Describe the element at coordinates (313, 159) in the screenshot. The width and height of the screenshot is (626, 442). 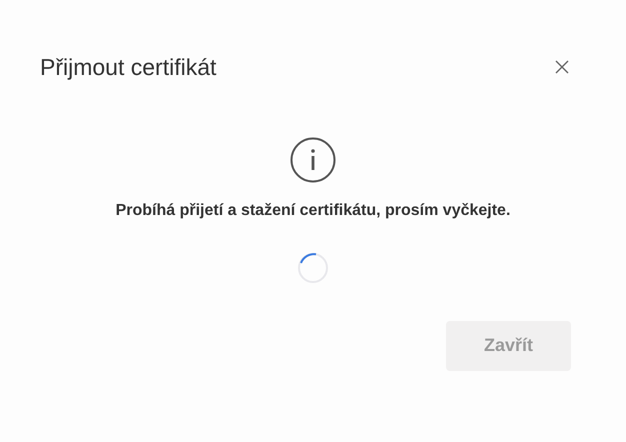
I see `info-icon` at that location.